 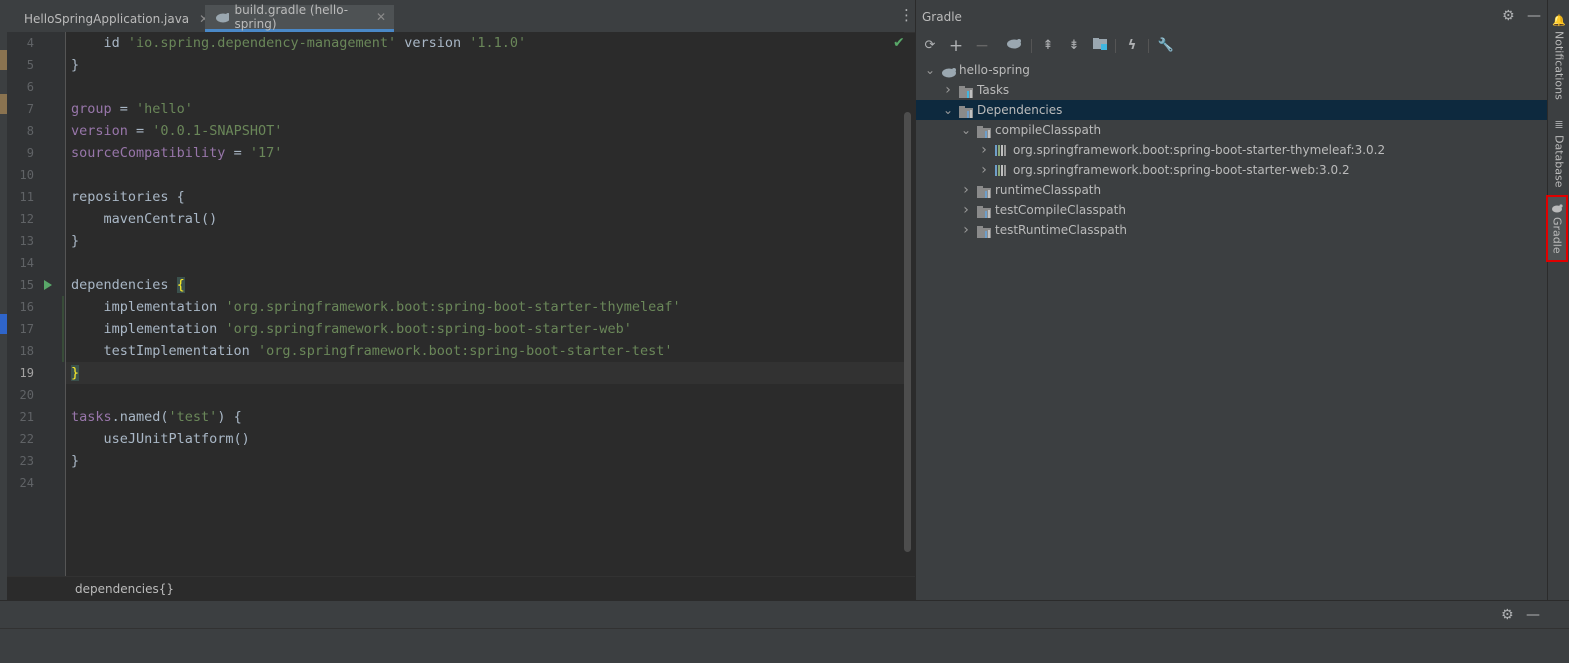 I want to click on code-line: tasks.named('test') {, so click(x=485, y=417).